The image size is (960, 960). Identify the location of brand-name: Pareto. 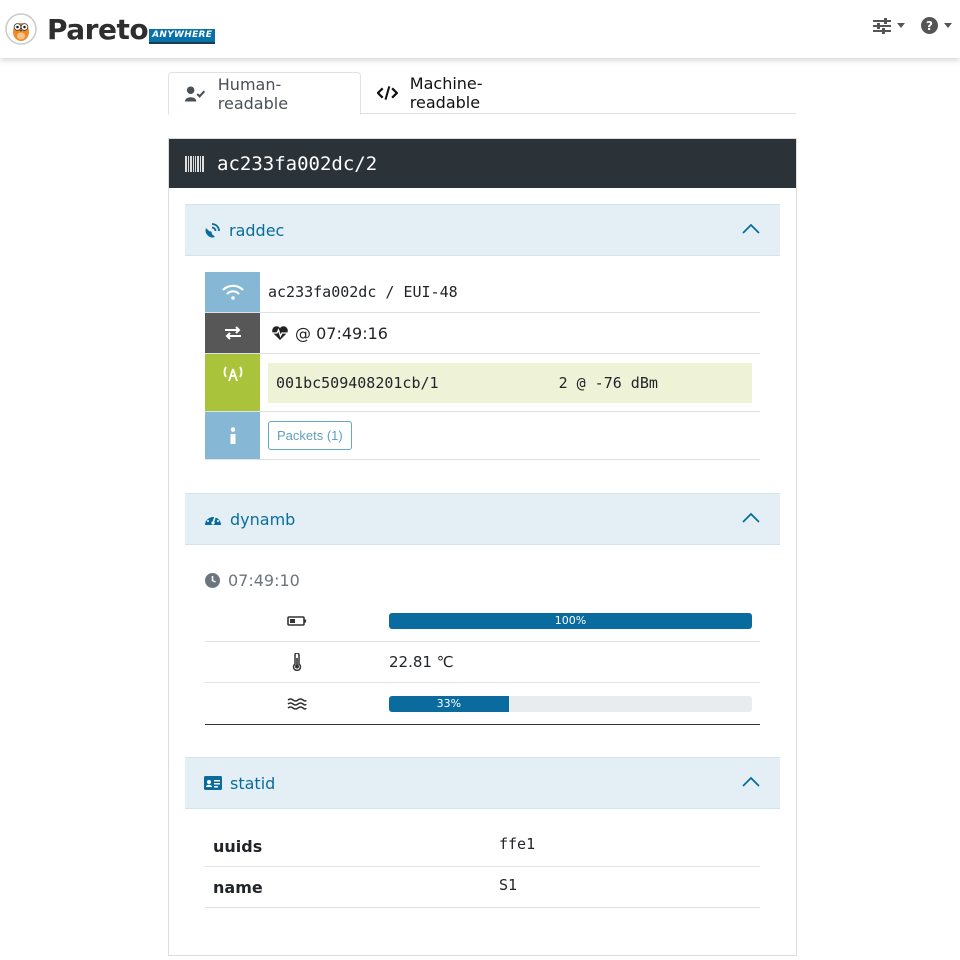
(98, 29).